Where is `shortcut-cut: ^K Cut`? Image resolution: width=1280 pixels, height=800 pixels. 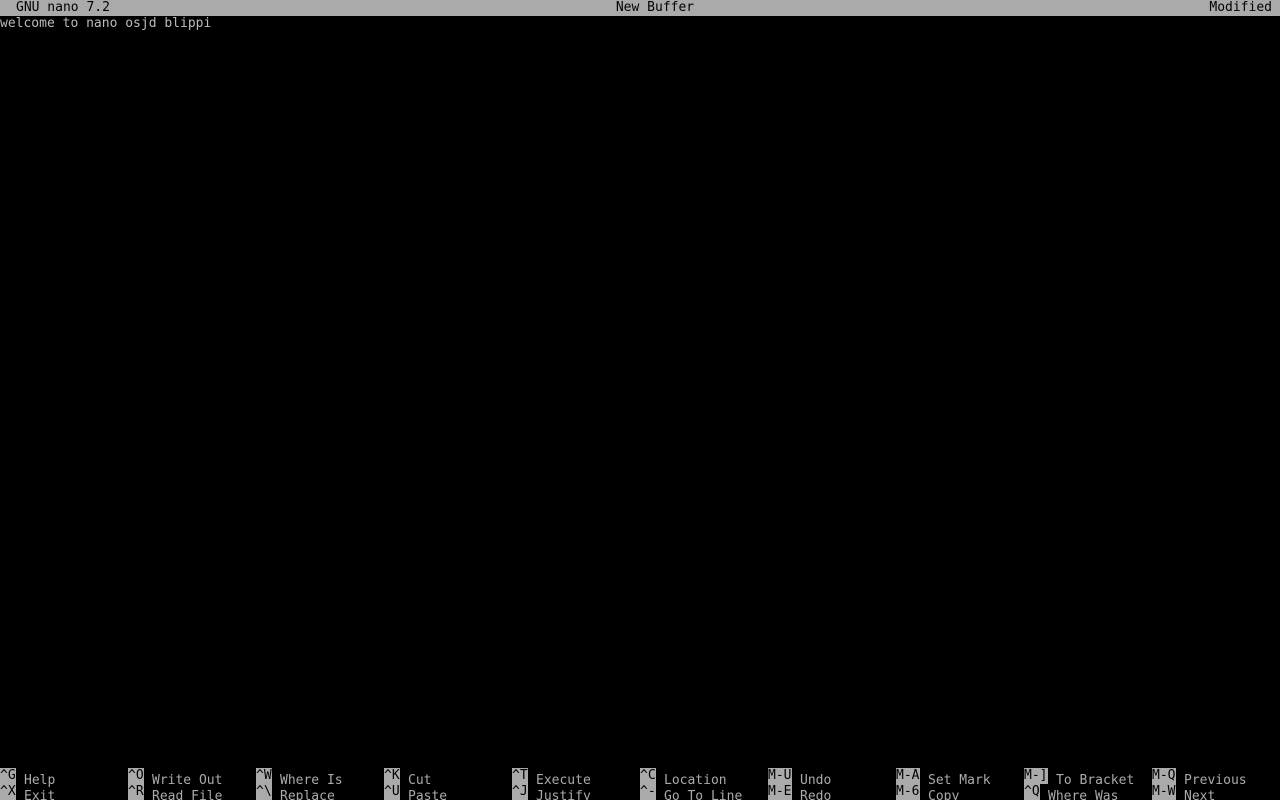
shortcut-cut: ^K Cut is located at coordinates (407, 778).